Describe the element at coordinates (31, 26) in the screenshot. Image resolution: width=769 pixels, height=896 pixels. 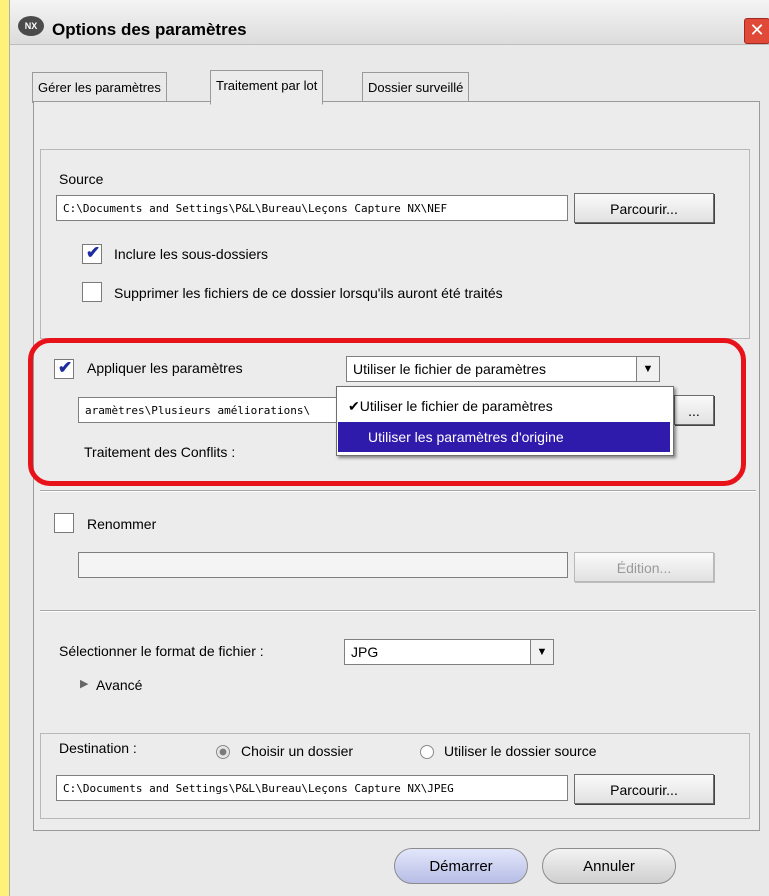
I see `nx-logo-icon: NX` at that location.